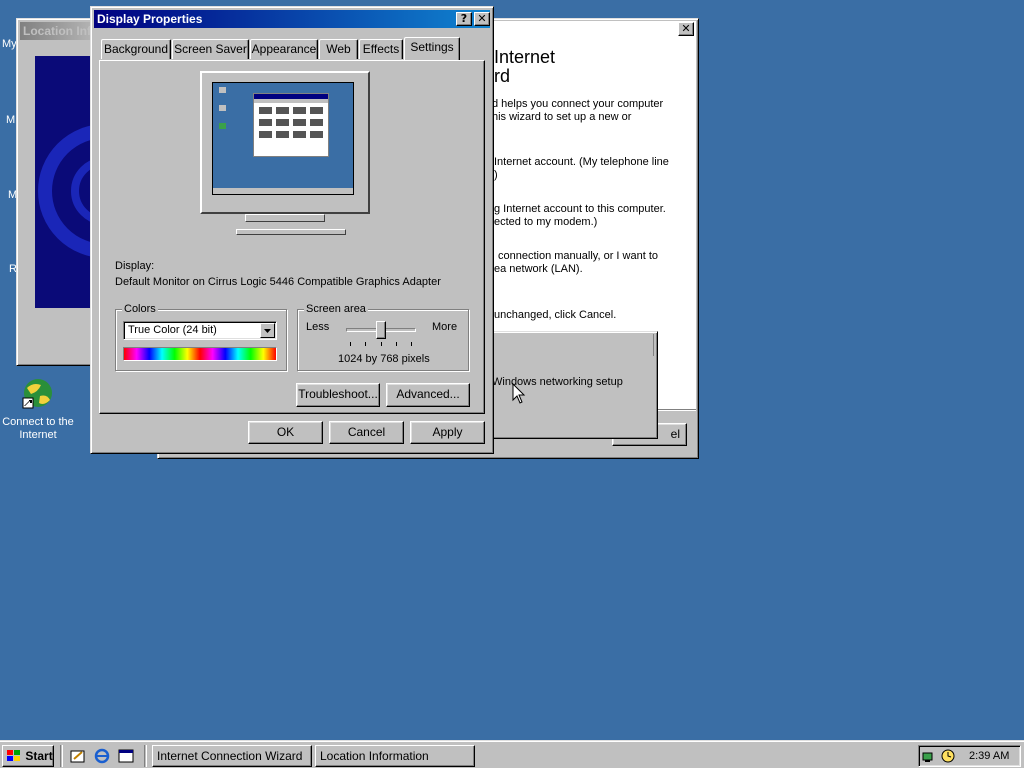  I want to click on popup-top-bar, so click(647, 345).